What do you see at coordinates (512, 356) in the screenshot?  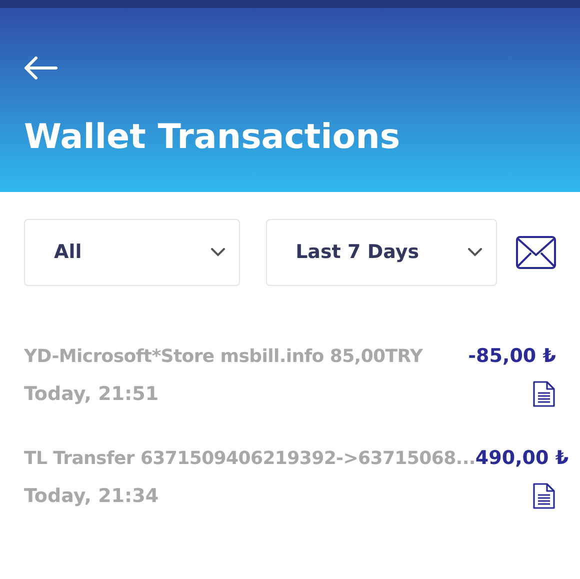 I see `transaction-amount: -85,00 ₺` at bounding box center [512, 356].